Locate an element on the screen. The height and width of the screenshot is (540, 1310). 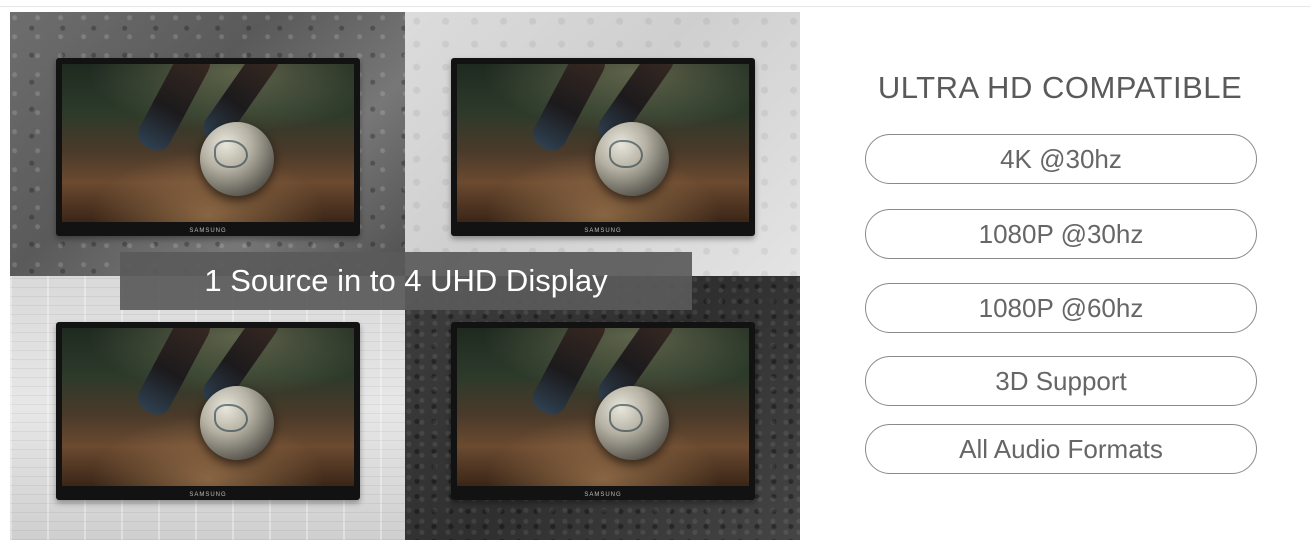
feature-pill-audio-formats: All Audio Formats is located at coordinates (1061, 449).